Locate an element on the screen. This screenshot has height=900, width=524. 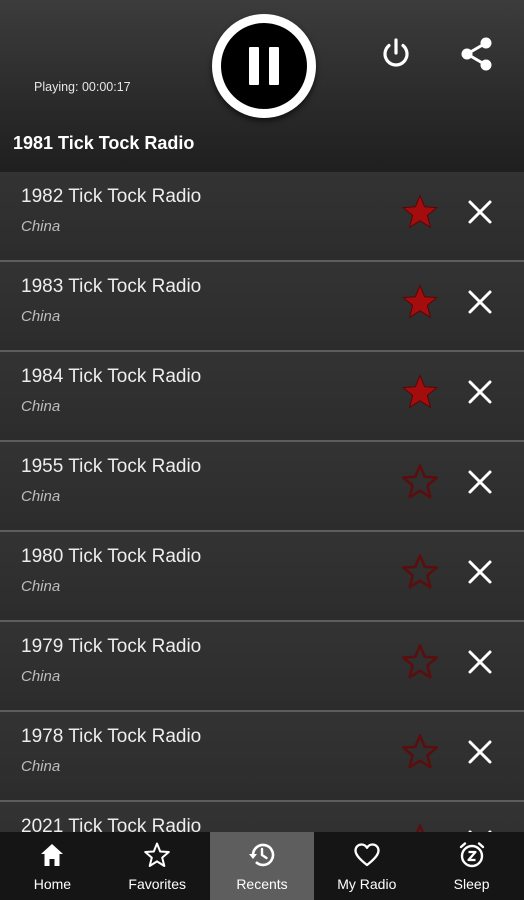
station-name: 2021 Tick Tock Radio is located at coordinates (111, 824).